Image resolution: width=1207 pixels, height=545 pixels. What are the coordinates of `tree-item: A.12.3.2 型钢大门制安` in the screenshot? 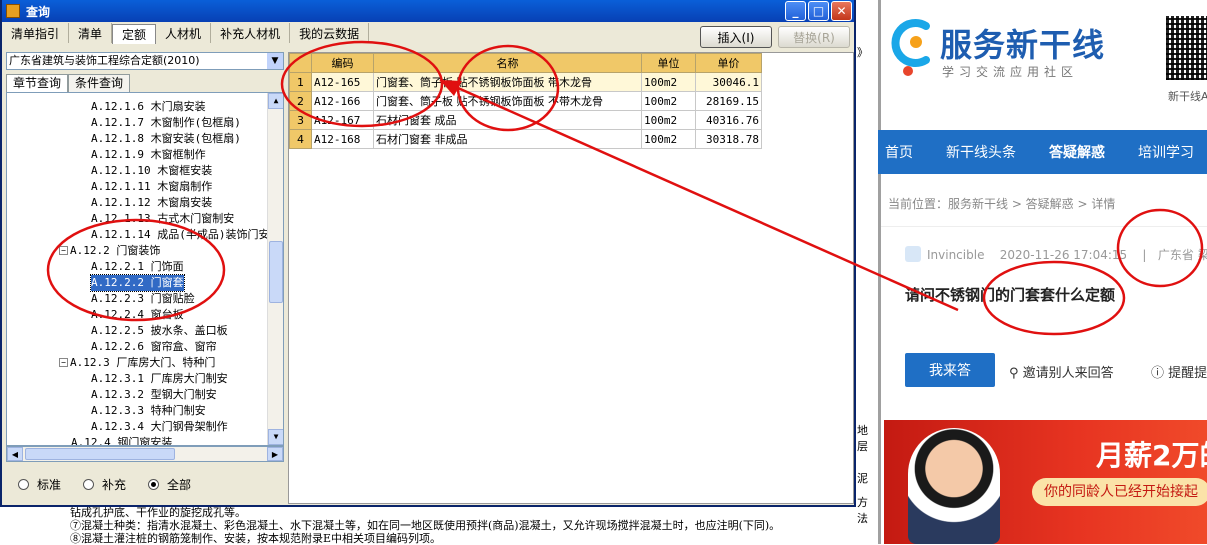 It's located at (154, 395).